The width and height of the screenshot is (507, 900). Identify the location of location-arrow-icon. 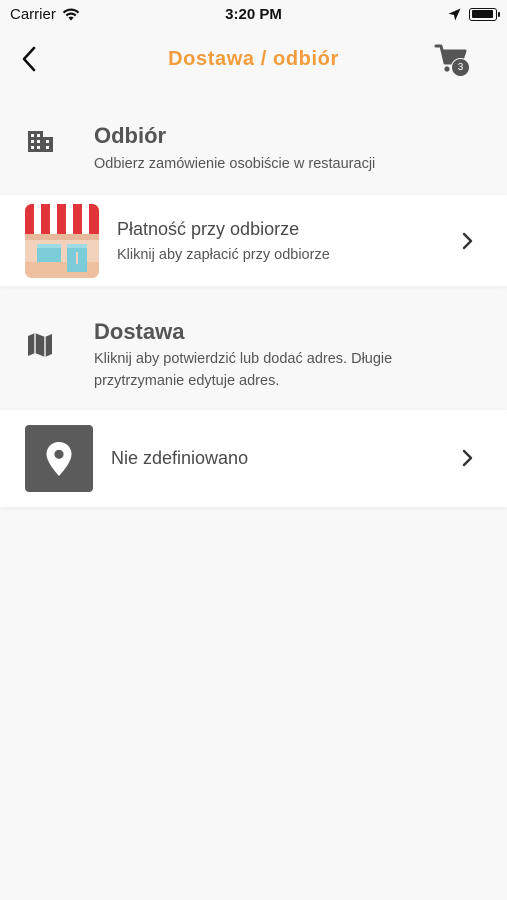
(454, 14).